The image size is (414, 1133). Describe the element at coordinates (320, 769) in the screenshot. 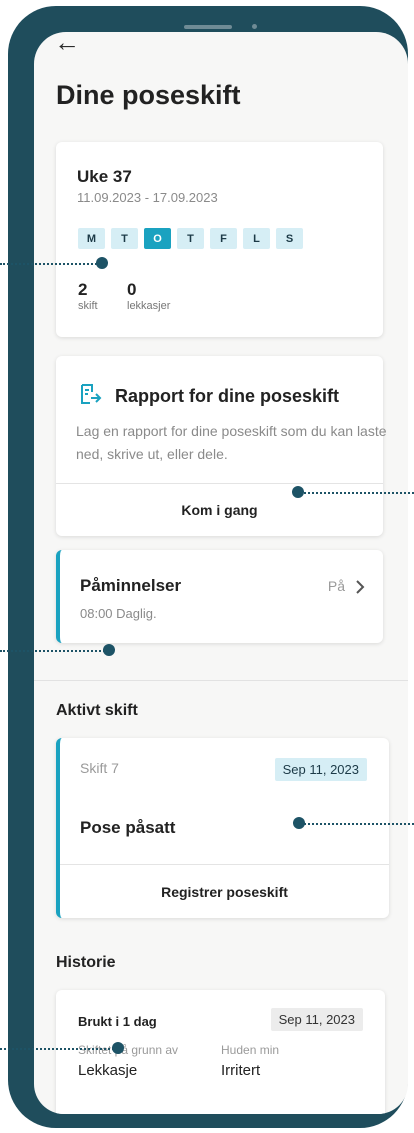

I see `shift-date-badge: Sep 11, 2023` at that location.